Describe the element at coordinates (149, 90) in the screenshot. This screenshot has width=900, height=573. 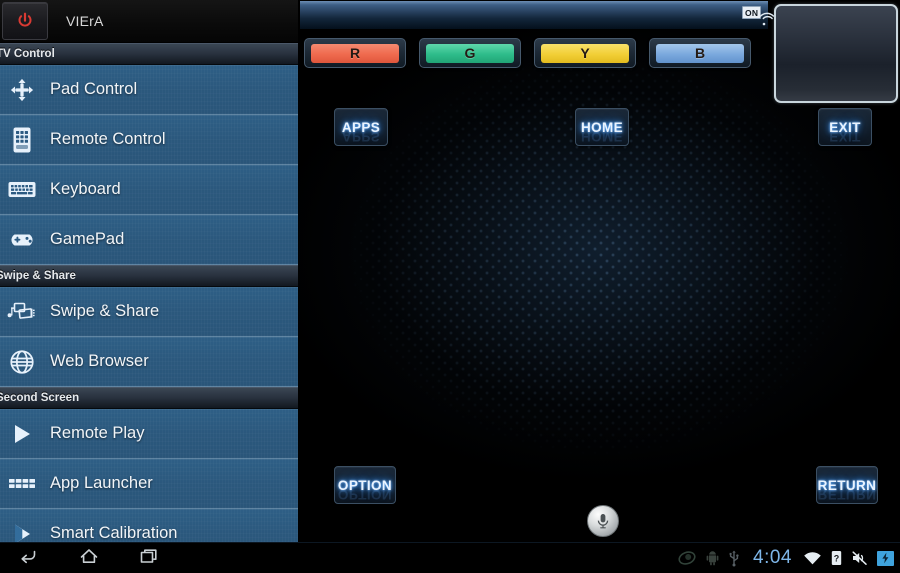
I see `sidebar-item-pad-control: Pad Control` at that location.